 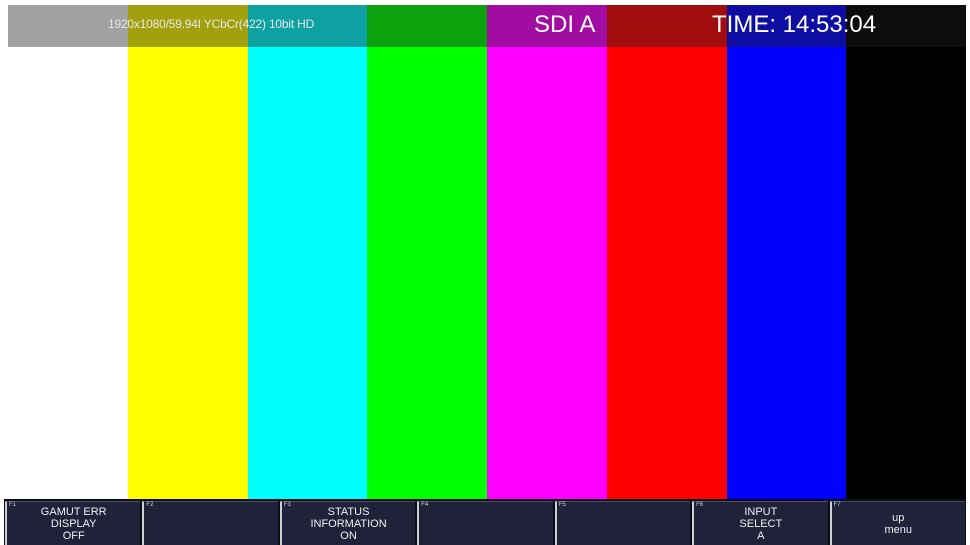 I want to click on key-label-line: INFORMATION, so click(x=348, y=523).